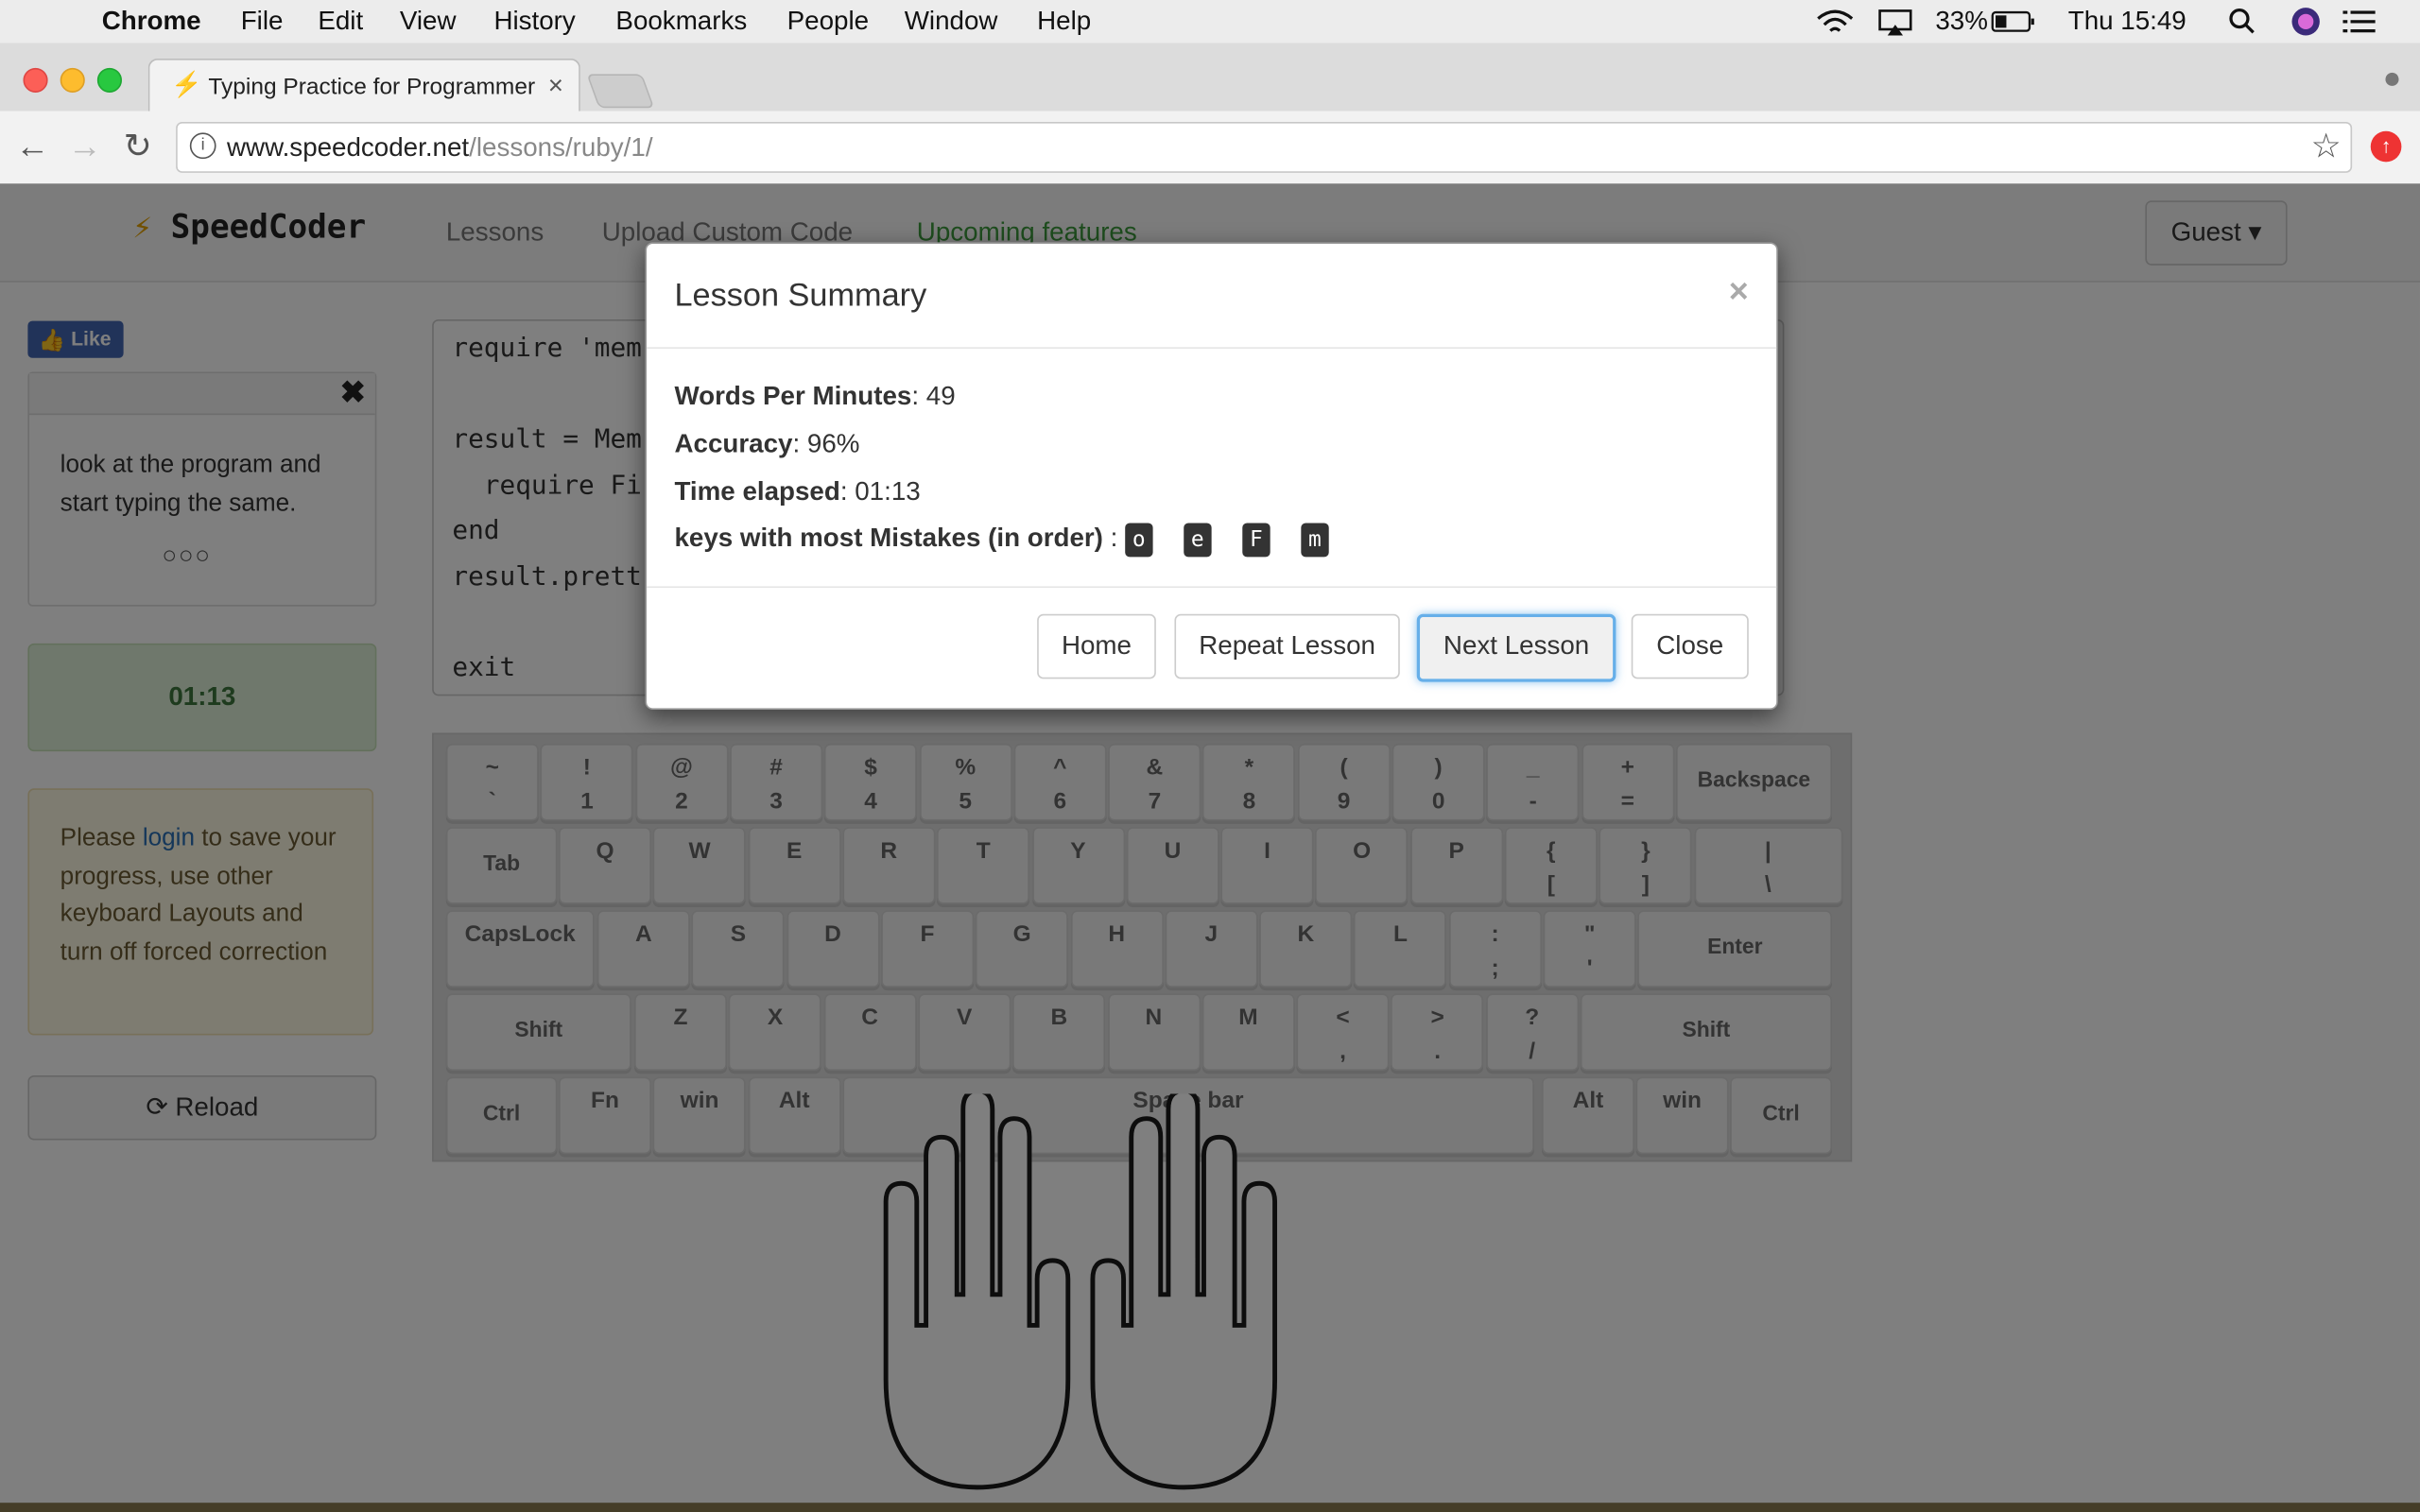 The image size is (2420, 1512). I want to click on battery-percent: 33%, so click(1961, 21).